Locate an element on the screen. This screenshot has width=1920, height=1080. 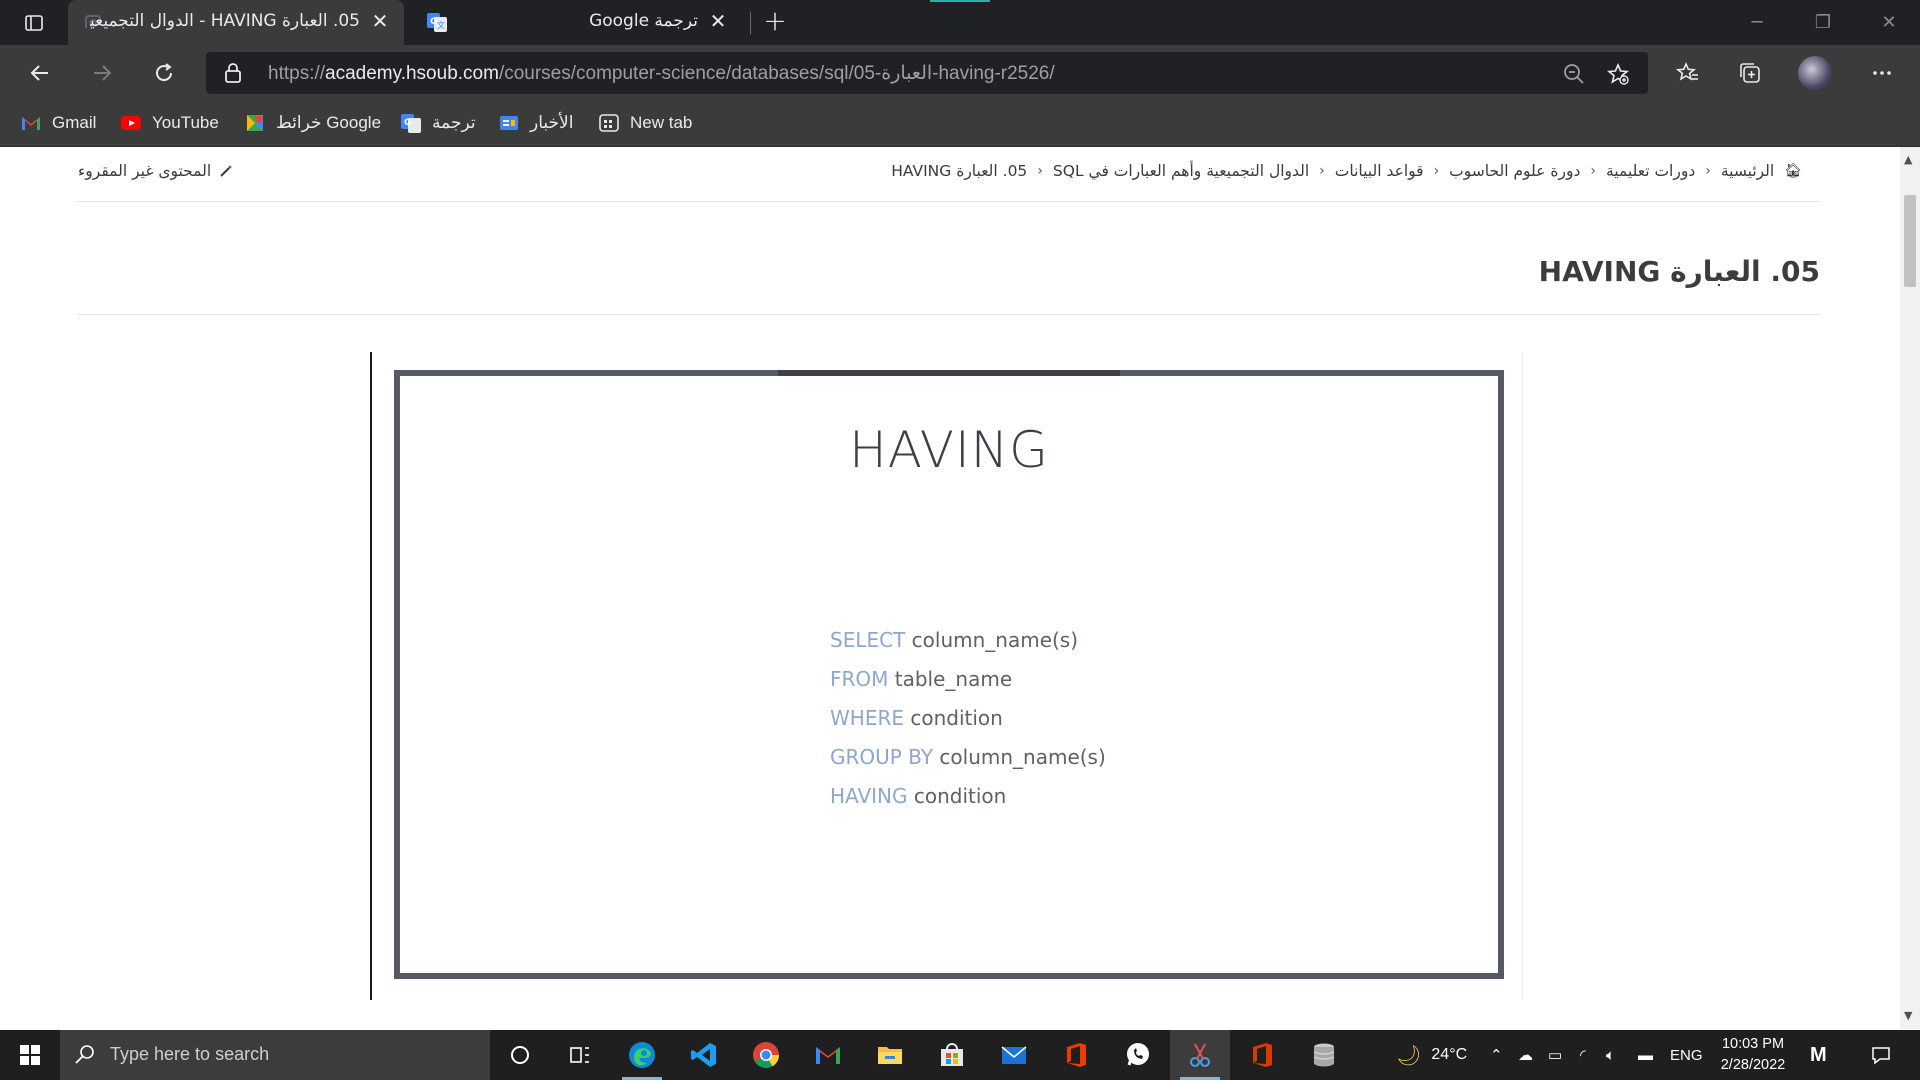
zoom-out-icon is located at coordinates (1574, 74).